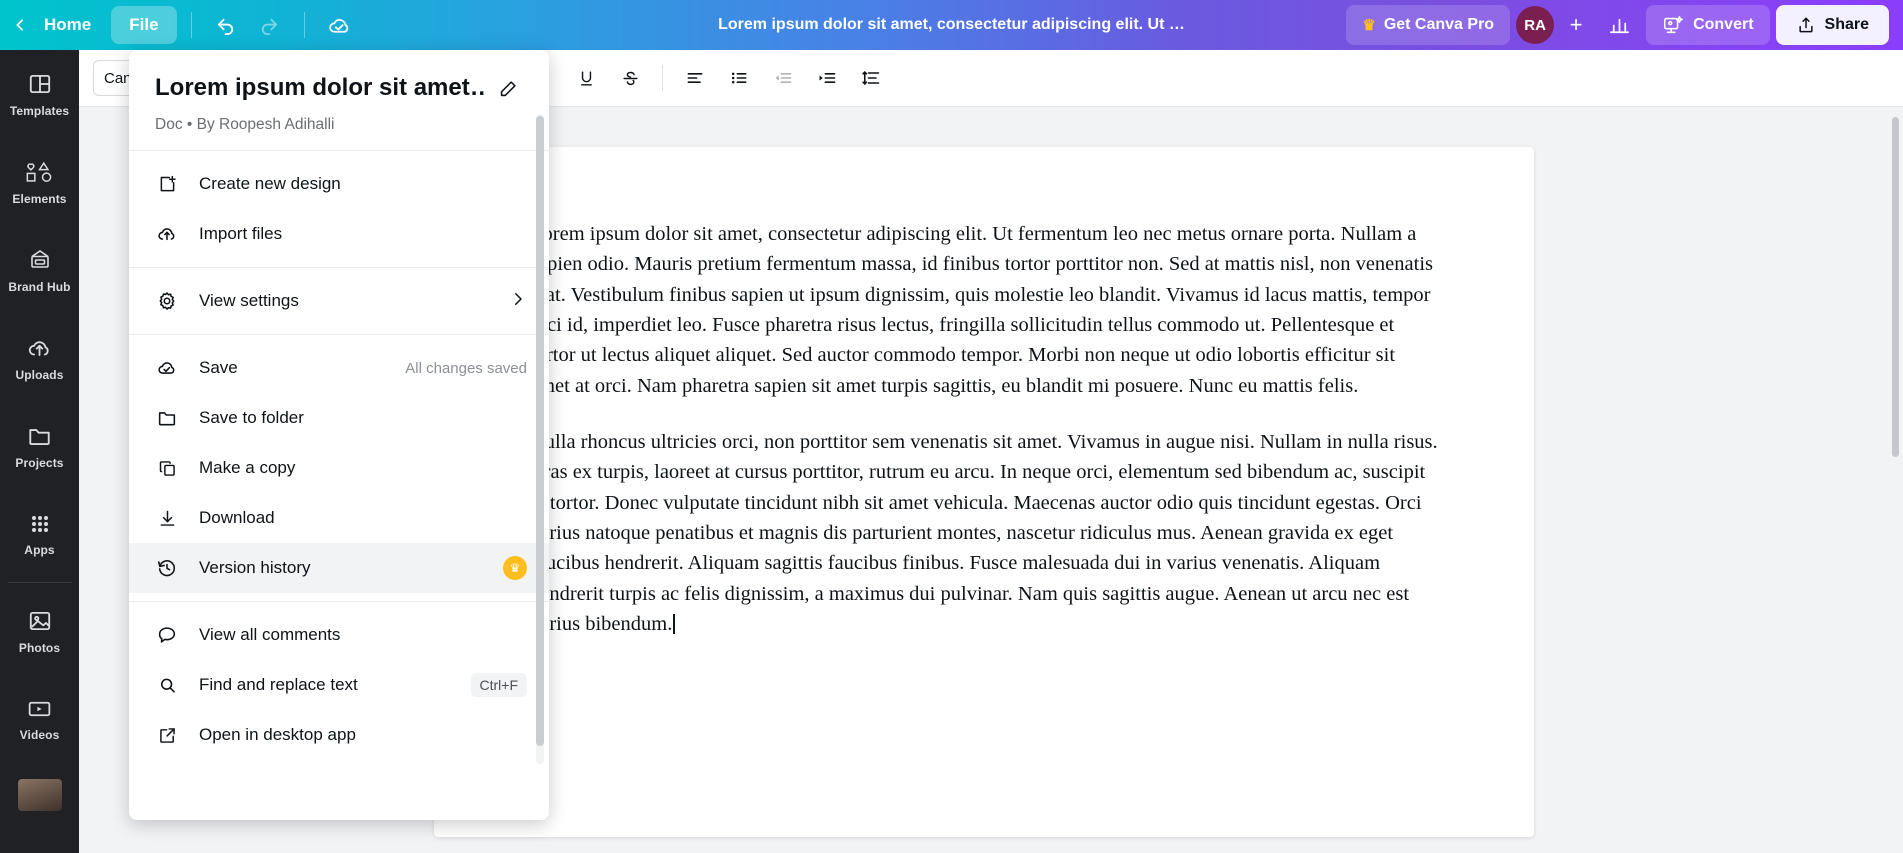 This screenshot has width=1903, height=853. I want to click on cloud-save-status-button, so click(340, 25).